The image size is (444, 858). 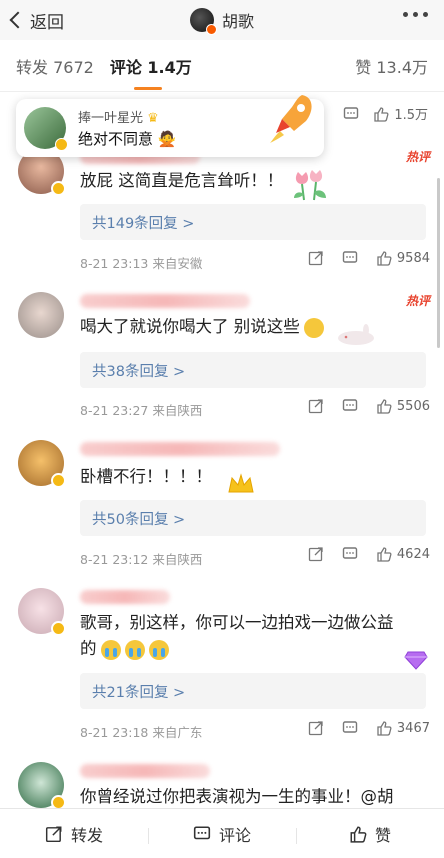 I want to click on comment-meta: 8-21 23:18 来自广东, so click(x=141, y=732).